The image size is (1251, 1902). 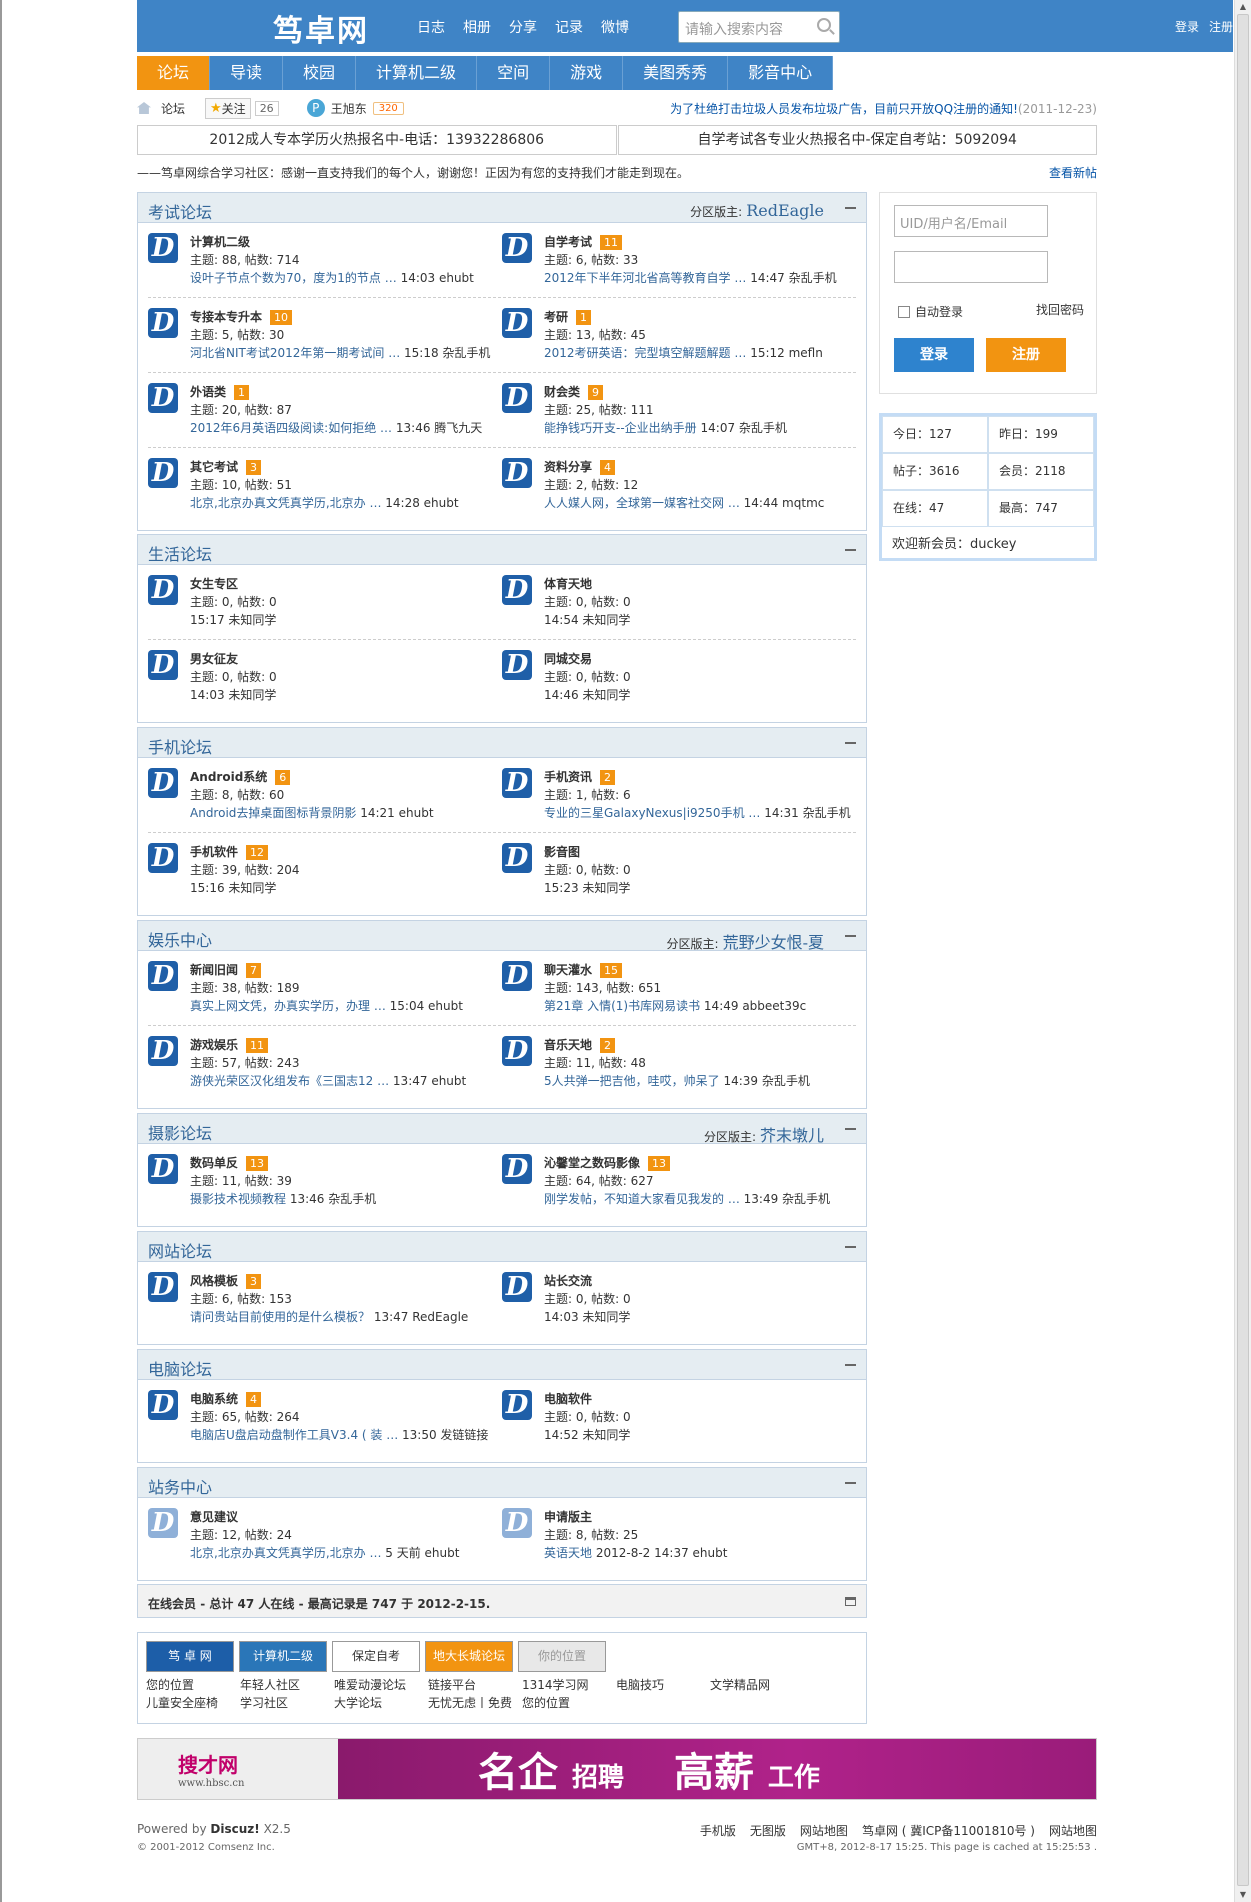 What do you see at coordinates (180, 211) in the screenshot?
I see `section-title: 考试论坛` at bounding box center [180, 211].